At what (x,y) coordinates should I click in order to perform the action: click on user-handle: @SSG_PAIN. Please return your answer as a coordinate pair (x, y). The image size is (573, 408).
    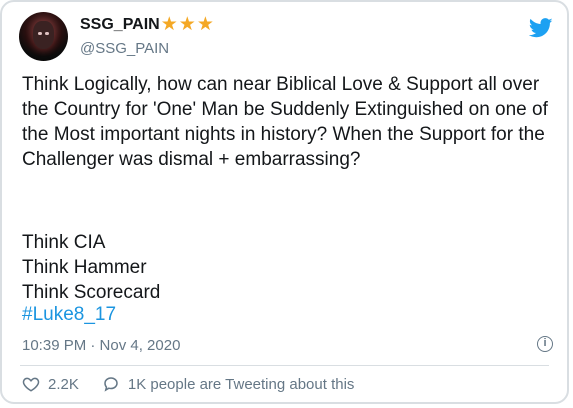
    Looking at the image, I should click on (124, 48).